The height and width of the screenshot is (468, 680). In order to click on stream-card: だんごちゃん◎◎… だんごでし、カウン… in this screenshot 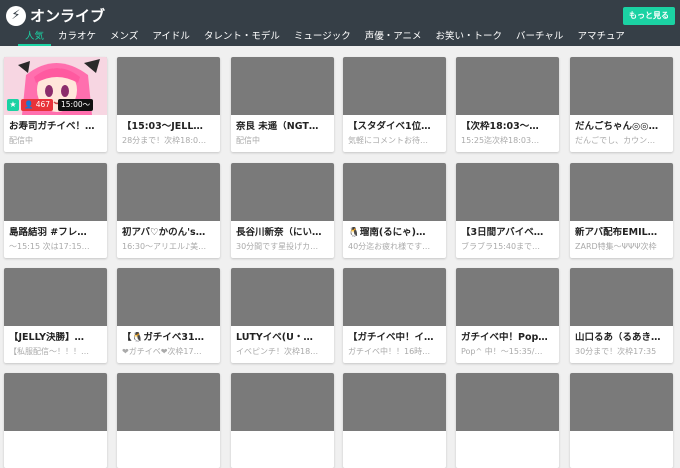, I will do `click(621, 104)`.